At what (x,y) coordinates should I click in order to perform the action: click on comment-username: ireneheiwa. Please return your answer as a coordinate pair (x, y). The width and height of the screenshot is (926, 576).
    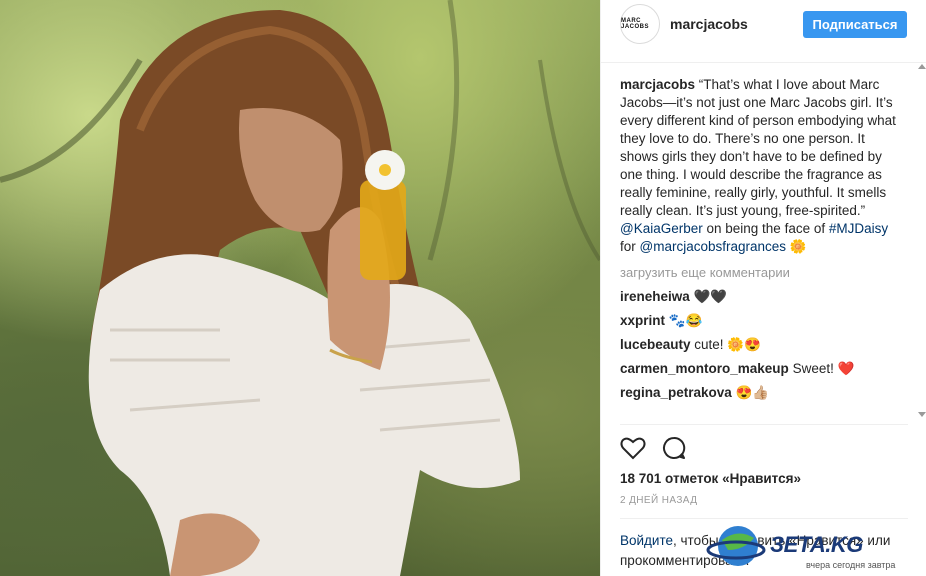
    Looking at the image, I should click on (655, 296).